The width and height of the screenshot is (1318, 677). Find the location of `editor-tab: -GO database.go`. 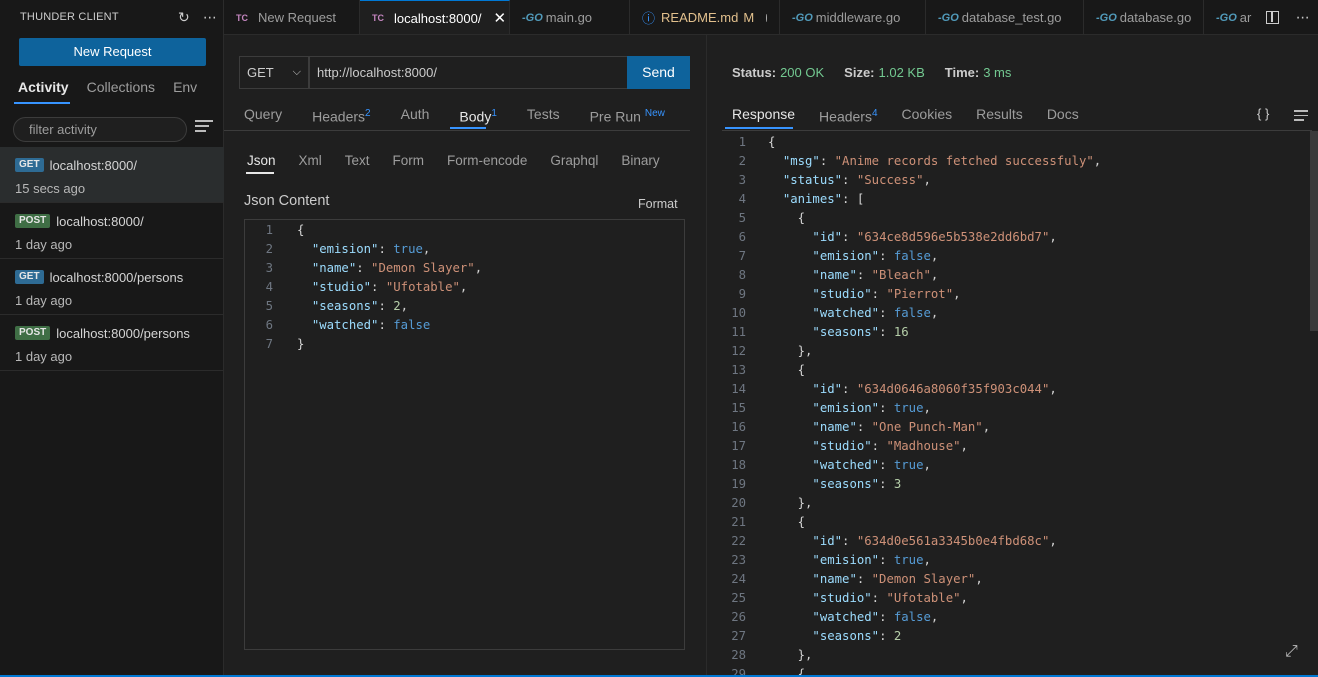

editor-tab: -GO database.go is located at coordinates (1144, 17).